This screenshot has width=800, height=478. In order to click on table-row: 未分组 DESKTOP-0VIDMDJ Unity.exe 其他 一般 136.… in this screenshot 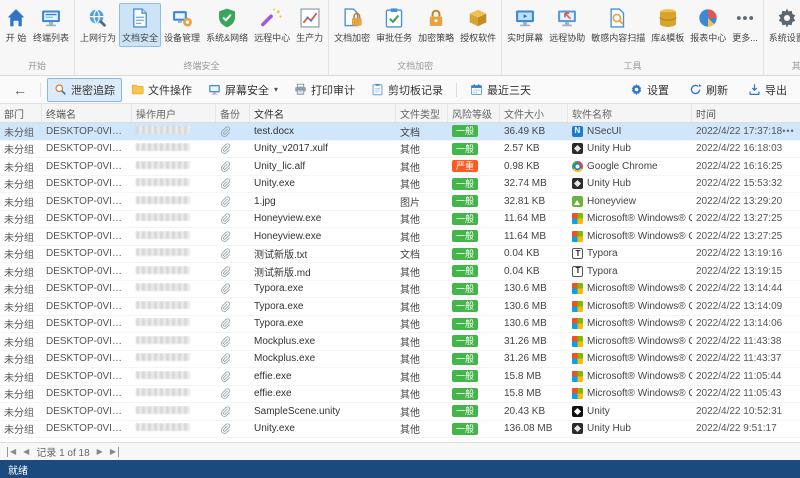, I will do `click(400, 429)`.